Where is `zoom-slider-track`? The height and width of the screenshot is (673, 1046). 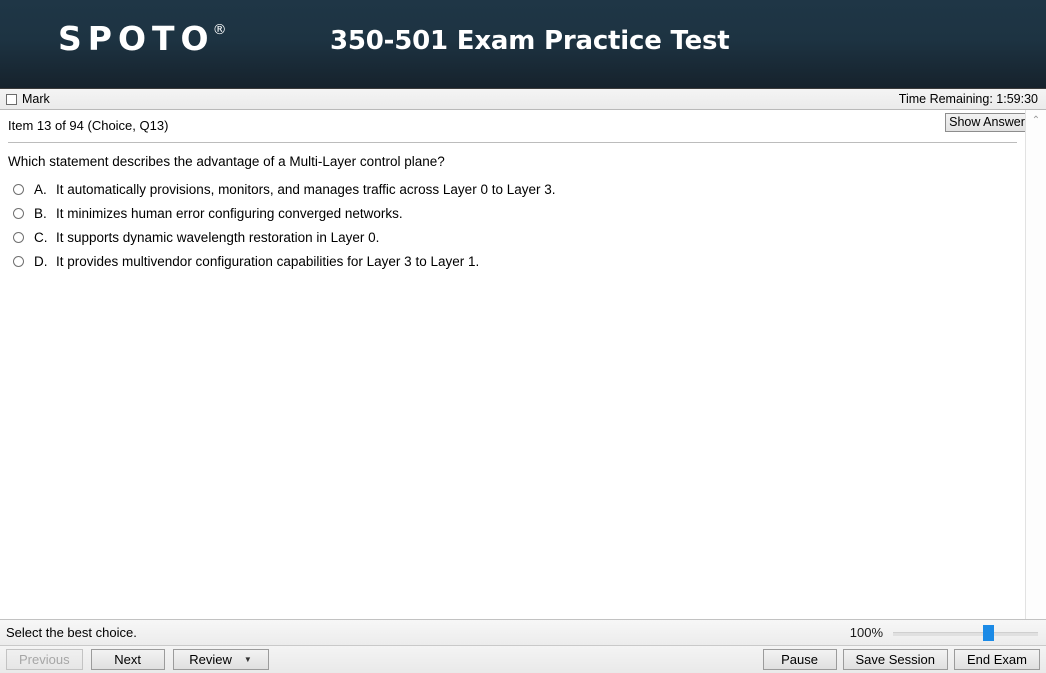
zoom-slider-track is located at coordinates (965, 633).